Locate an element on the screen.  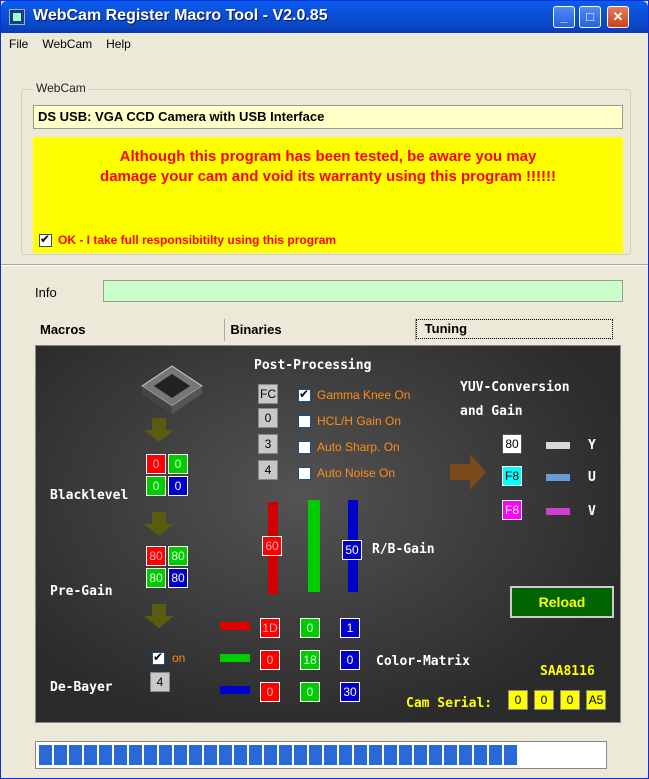
info-field is located at coordinates (363, 291).